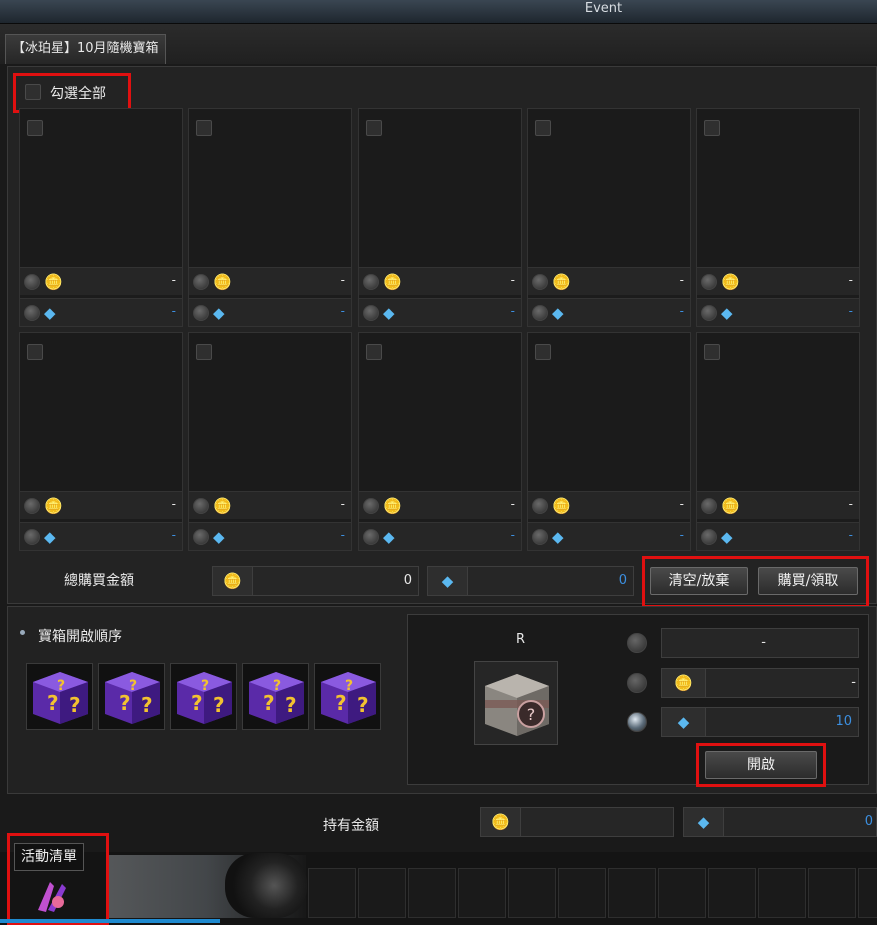 This screenshot has height=925, width=877. Describe the element at coordinates (637, 683) in the screenshot. I see `option-radio-gold` at that location.